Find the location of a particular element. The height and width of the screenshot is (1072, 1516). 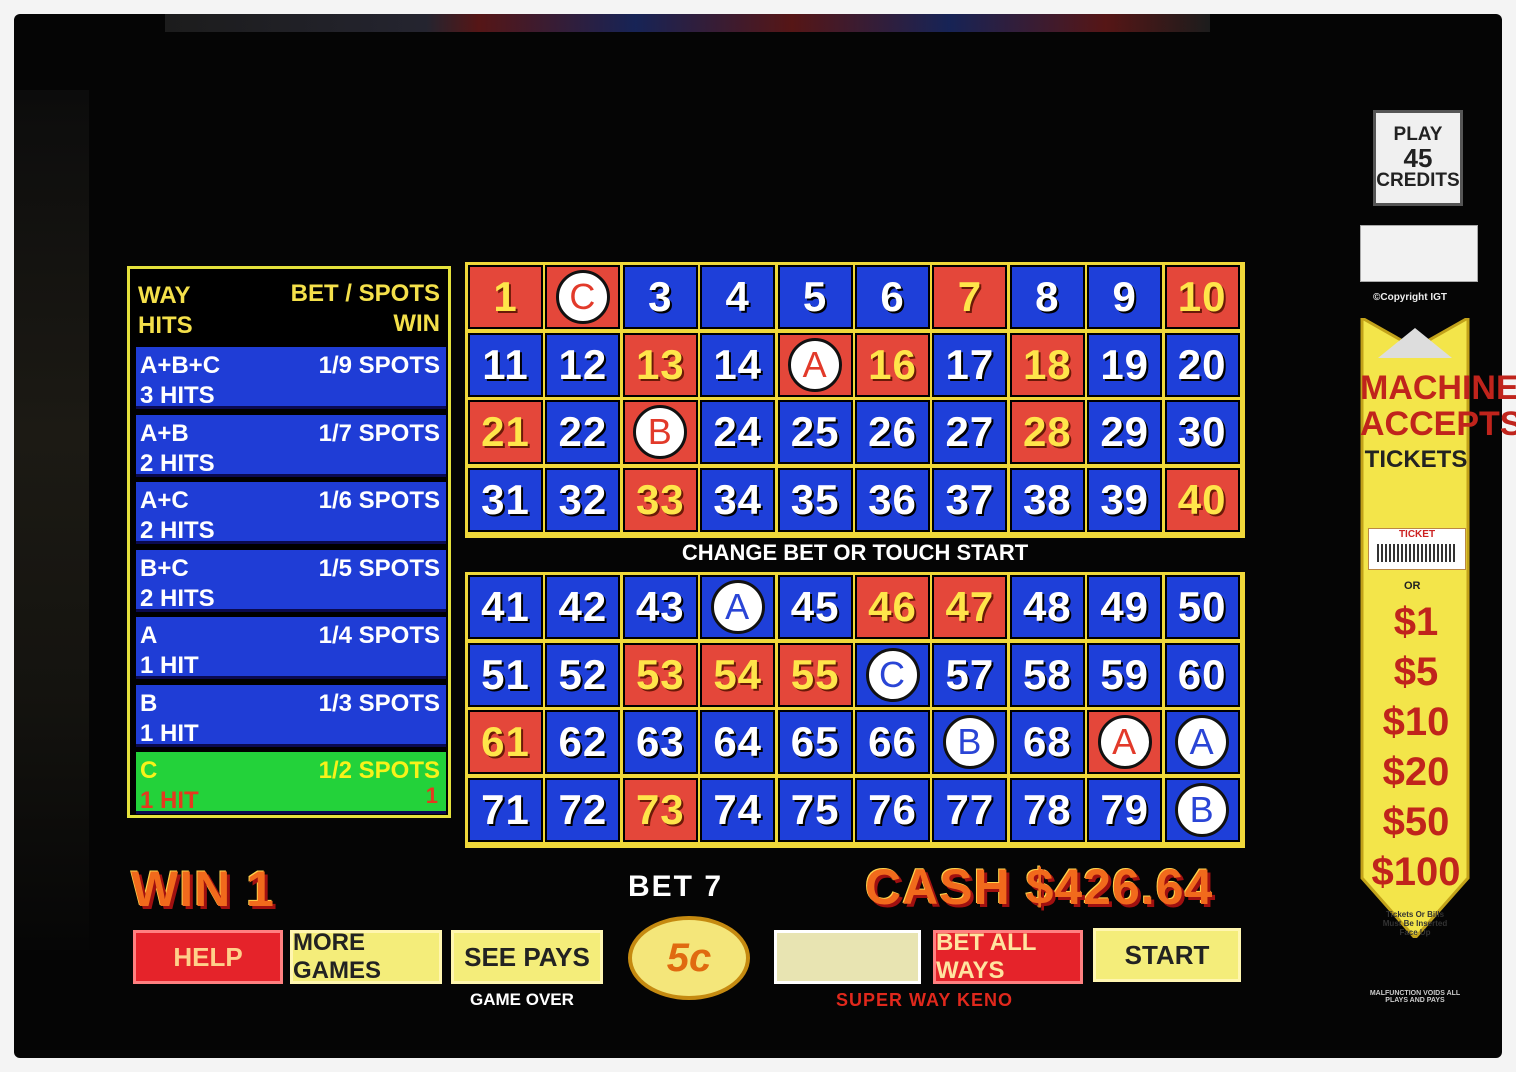

keno-number-60: 60 is located at coordinates (1202, 674).